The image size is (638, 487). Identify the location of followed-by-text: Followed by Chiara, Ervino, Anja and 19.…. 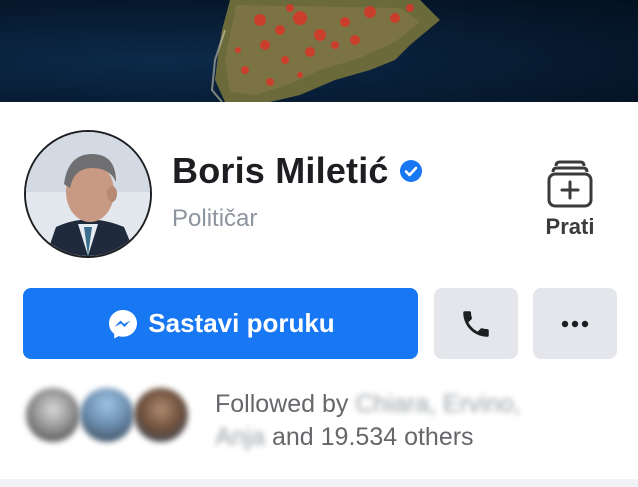
(420, 421).